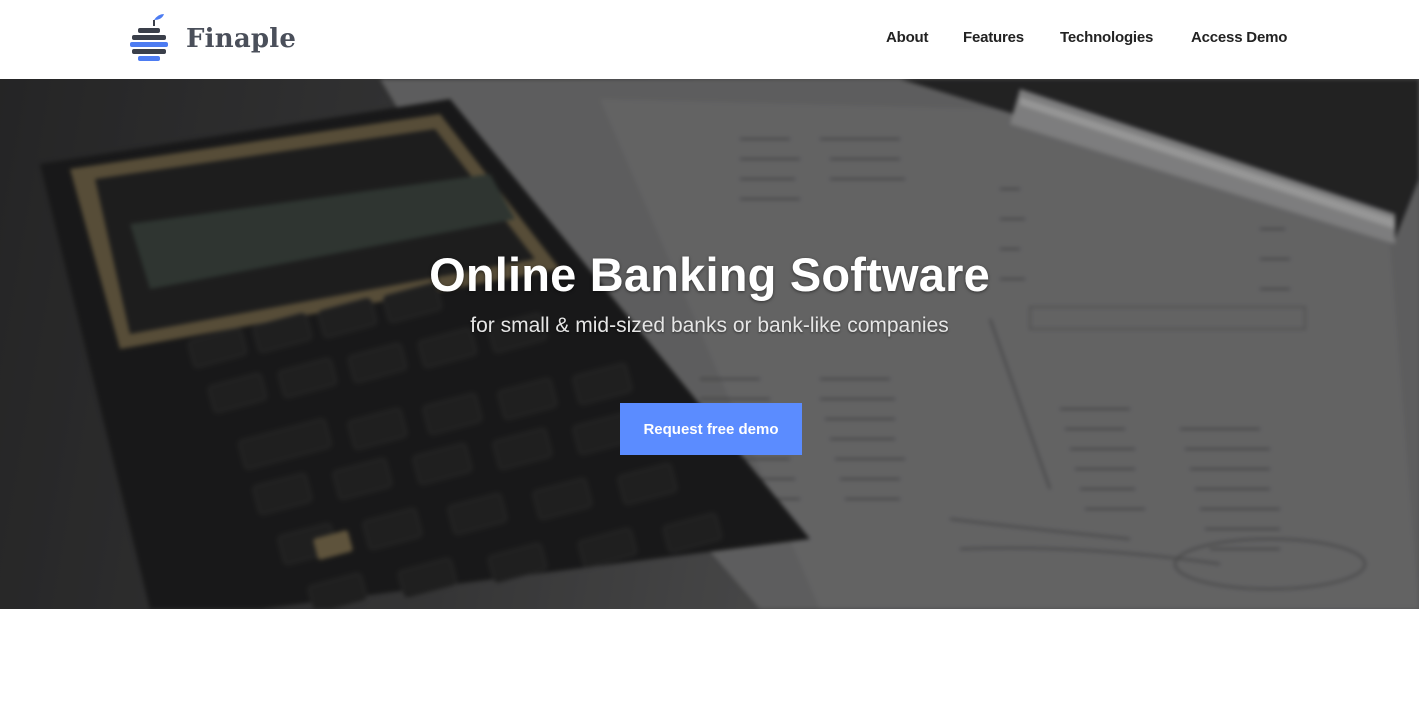 The width and height of the screenshot is (1419, 724). What do you see at coordinates (1106, 37) in the screenshot?
I see `nav-link-technologies: Technologies` at bounding box center [1106, 37].